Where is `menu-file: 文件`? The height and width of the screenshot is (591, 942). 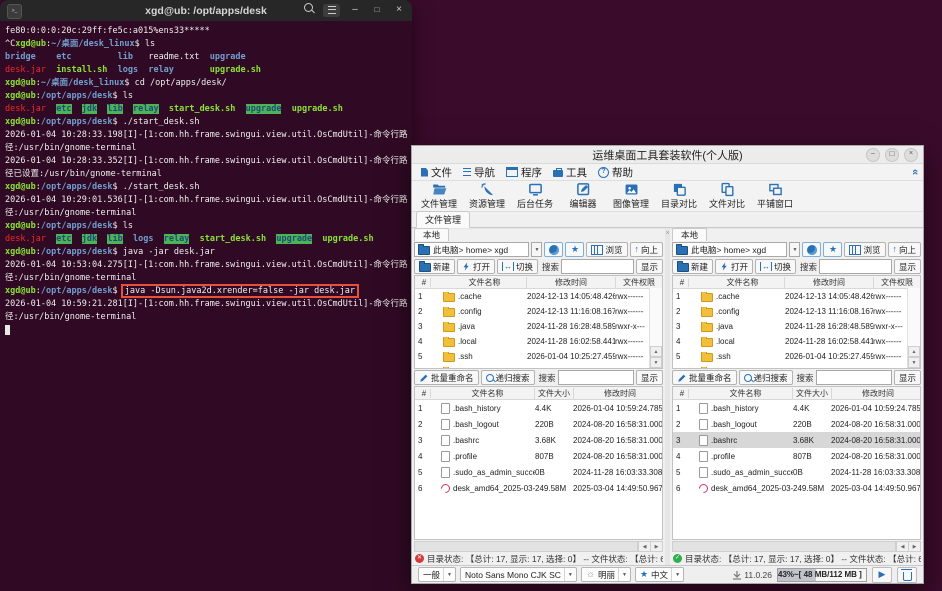
menu-file: 文件 is located at coordinates (438, 172).